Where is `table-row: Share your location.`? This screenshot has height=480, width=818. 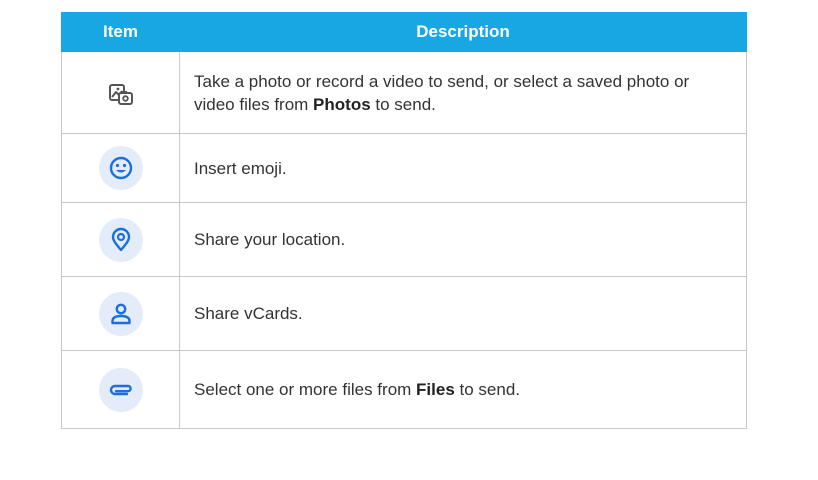
table-row: Share your location. is located at coordinates (404, 239).